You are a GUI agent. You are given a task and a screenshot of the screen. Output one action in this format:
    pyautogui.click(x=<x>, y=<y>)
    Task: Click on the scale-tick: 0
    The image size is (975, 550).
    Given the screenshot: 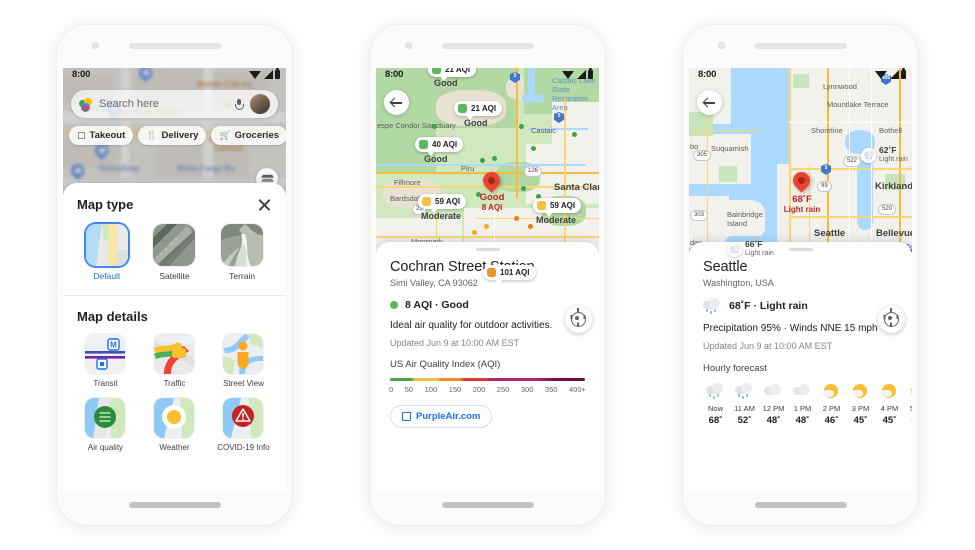 What is the action you would take?
    pyautogui.click(x=391, y=389)
    